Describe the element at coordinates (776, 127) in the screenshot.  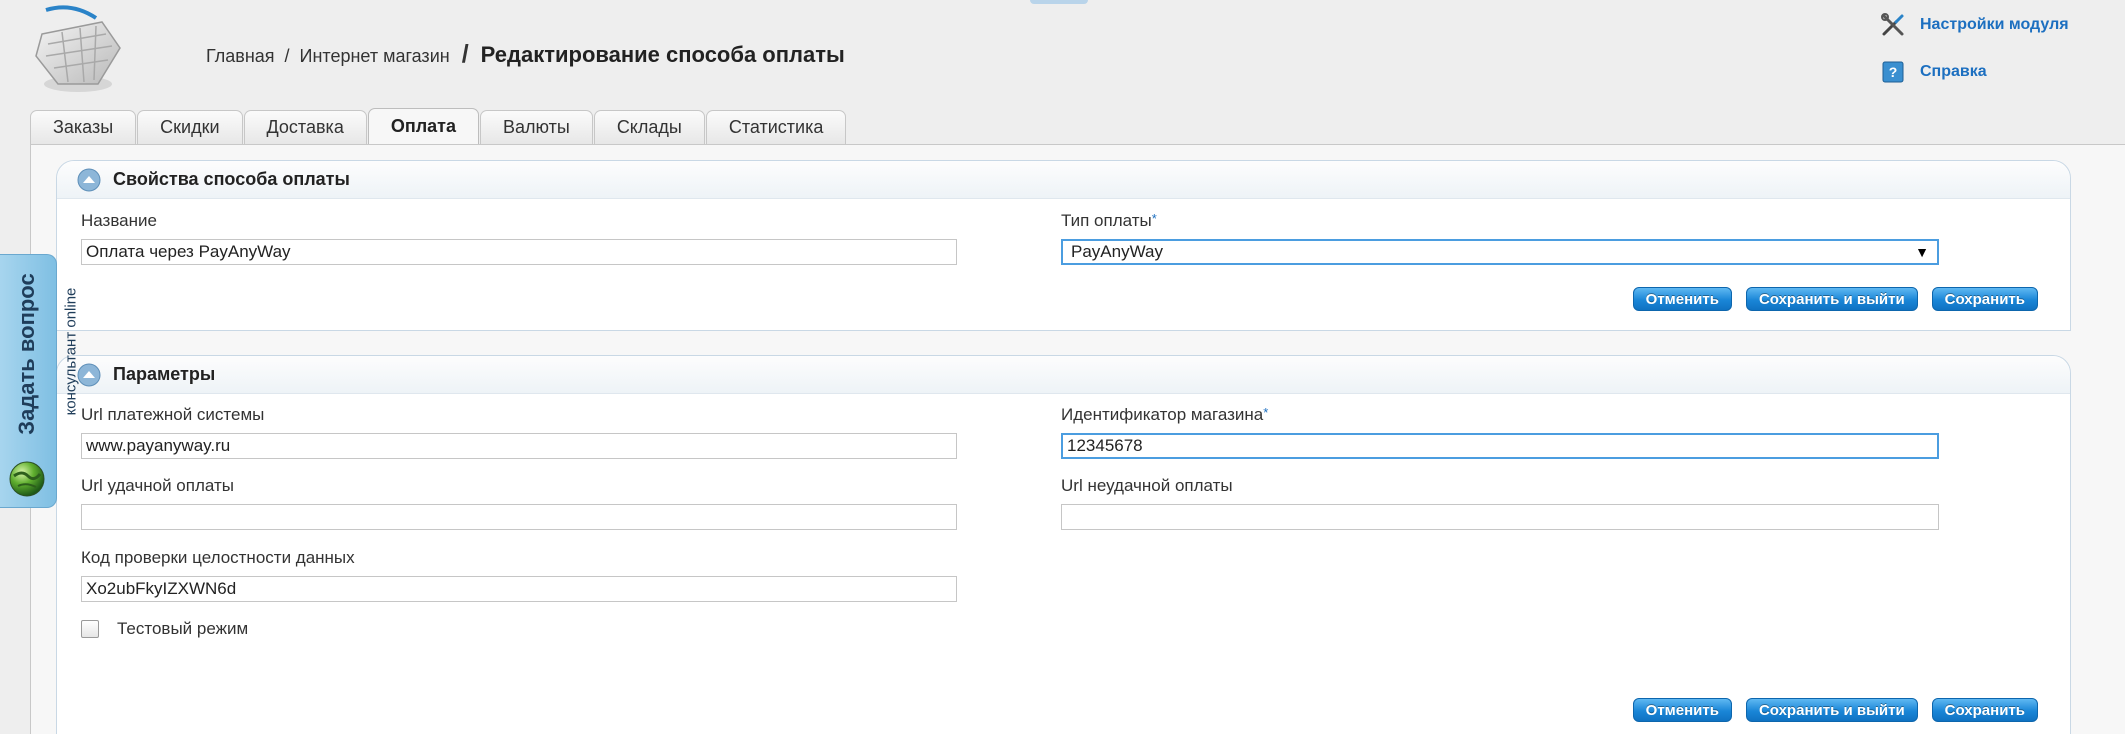
I see `tab-statistics: Статистика` at that location.